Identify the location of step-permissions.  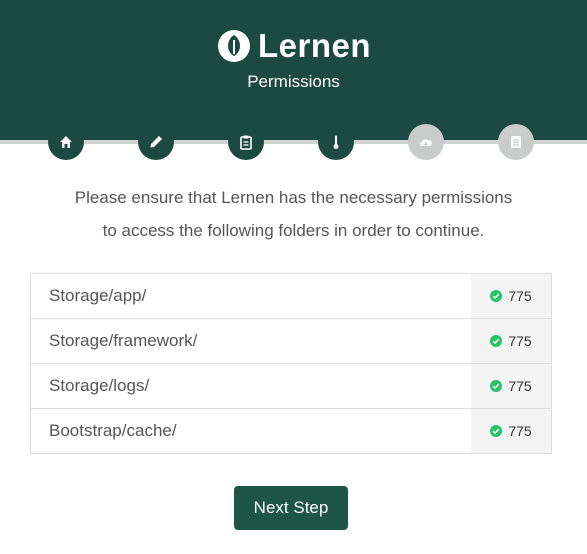
(336, 142).